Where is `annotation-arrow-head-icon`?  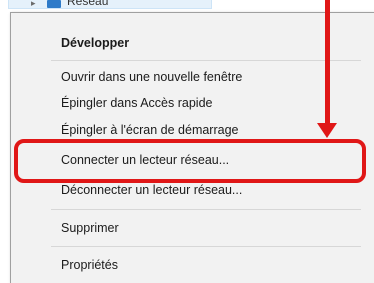
annotation-arrow-head-icon is located at coordinates (327, 130).